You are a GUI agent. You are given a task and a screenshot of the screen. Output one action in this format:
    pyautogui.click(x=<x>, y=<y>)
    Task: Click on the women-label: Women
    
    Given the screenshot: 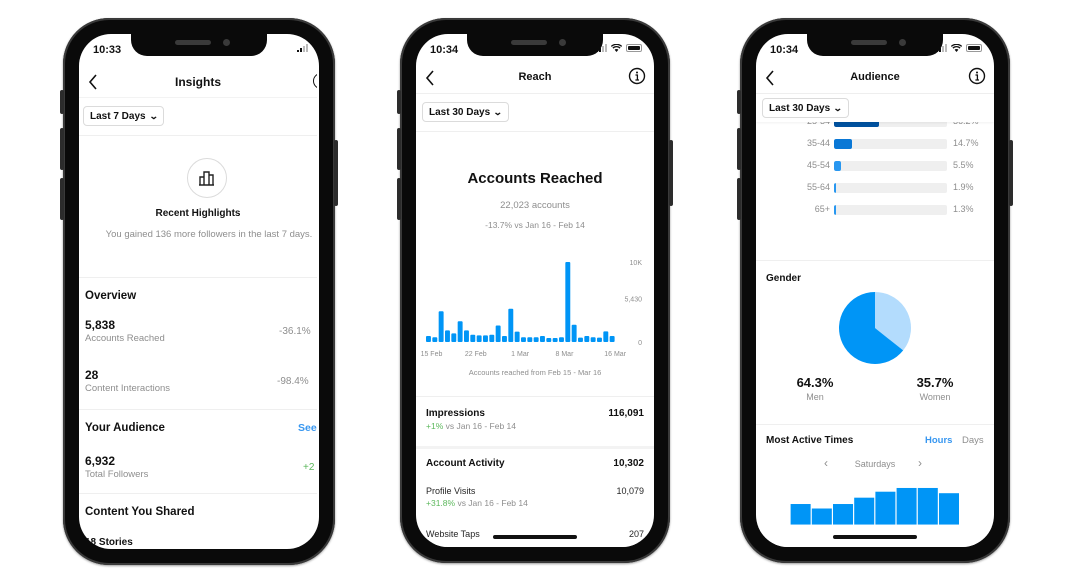 What is the action you would take?
    pyautogui.click(x=935, y=397)
    